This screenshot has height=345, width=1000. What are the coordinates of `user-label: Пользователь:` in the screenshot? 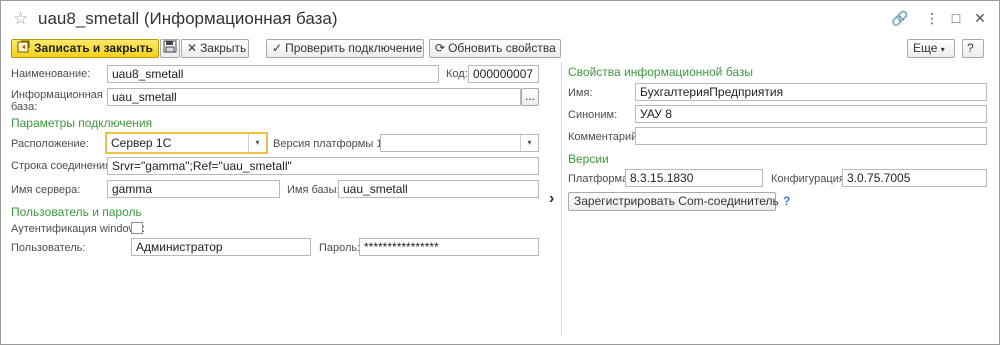 It's located at (48, 248).